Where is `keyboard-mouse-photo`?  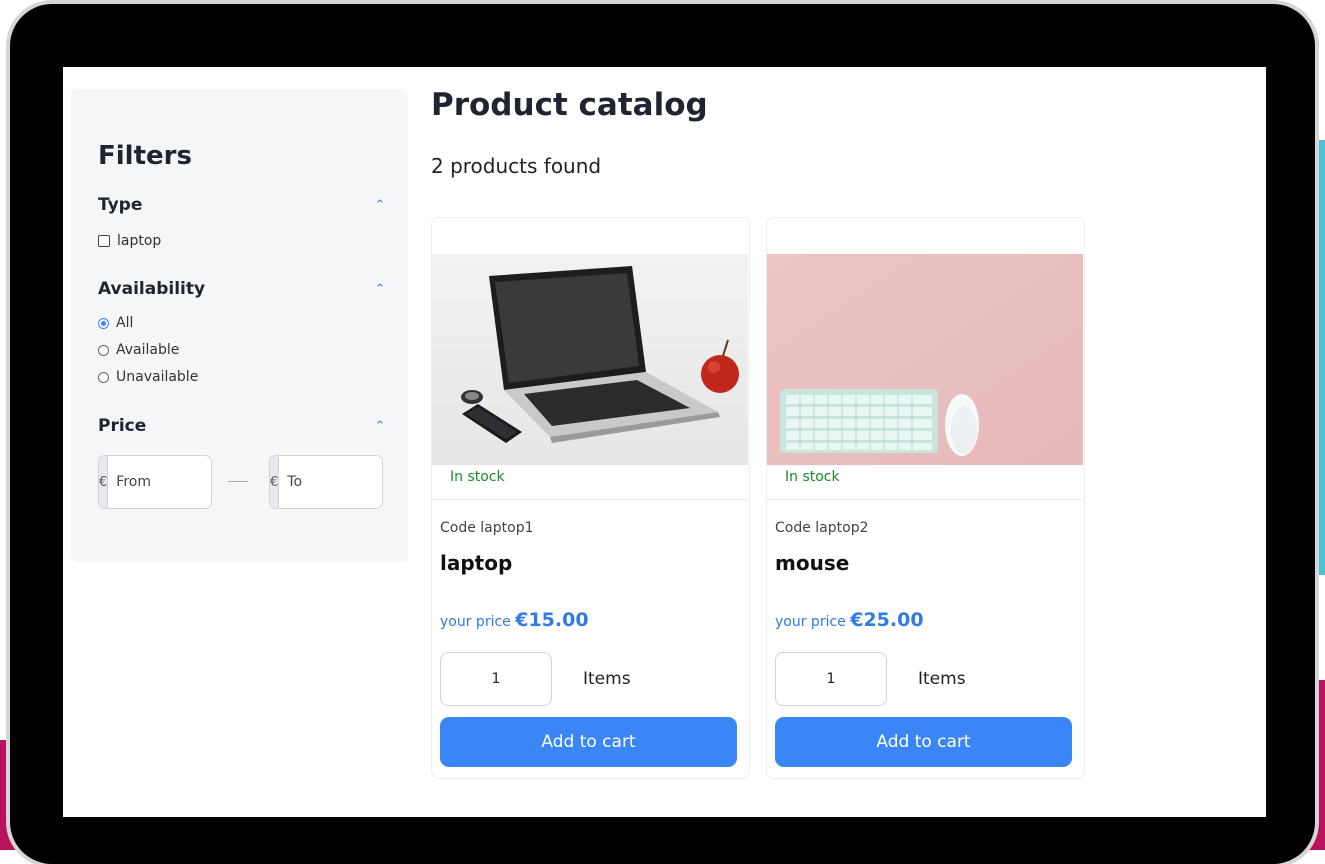
keyboard-mouse-photo is located at coordinates (925, 359).